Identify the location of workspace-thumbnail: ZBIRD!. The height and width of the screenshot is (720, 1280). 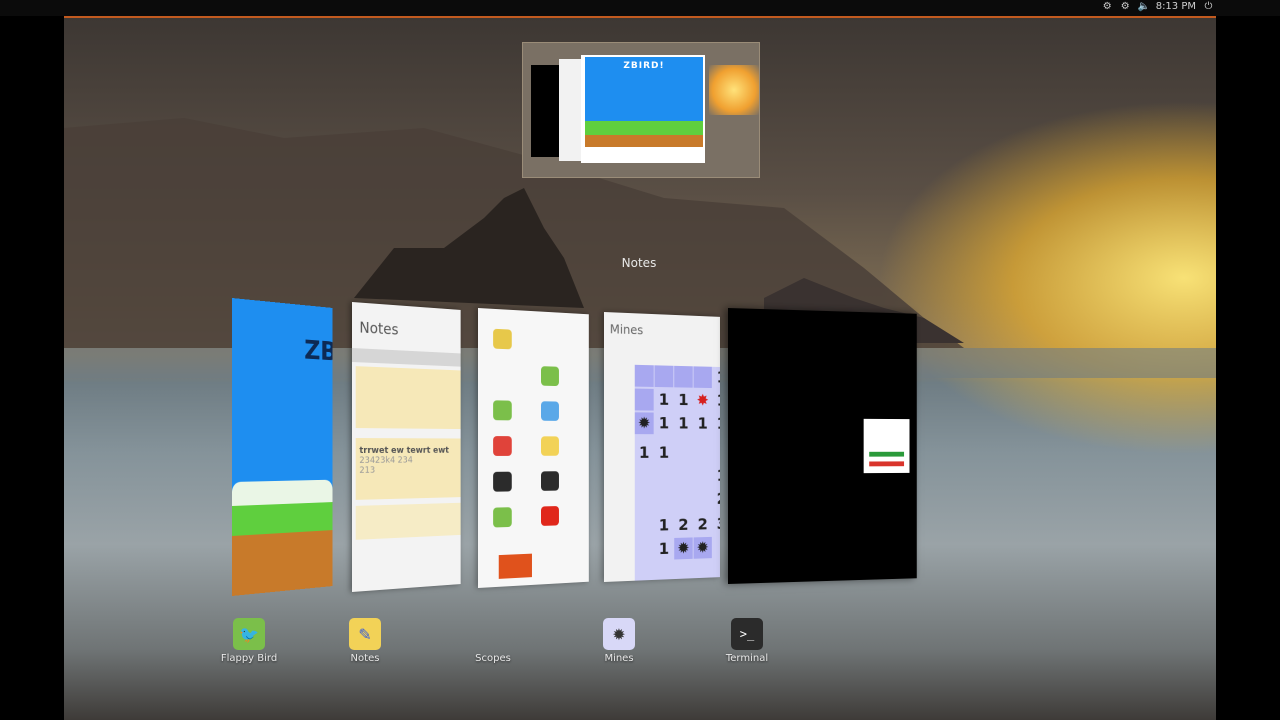
(641, 110).